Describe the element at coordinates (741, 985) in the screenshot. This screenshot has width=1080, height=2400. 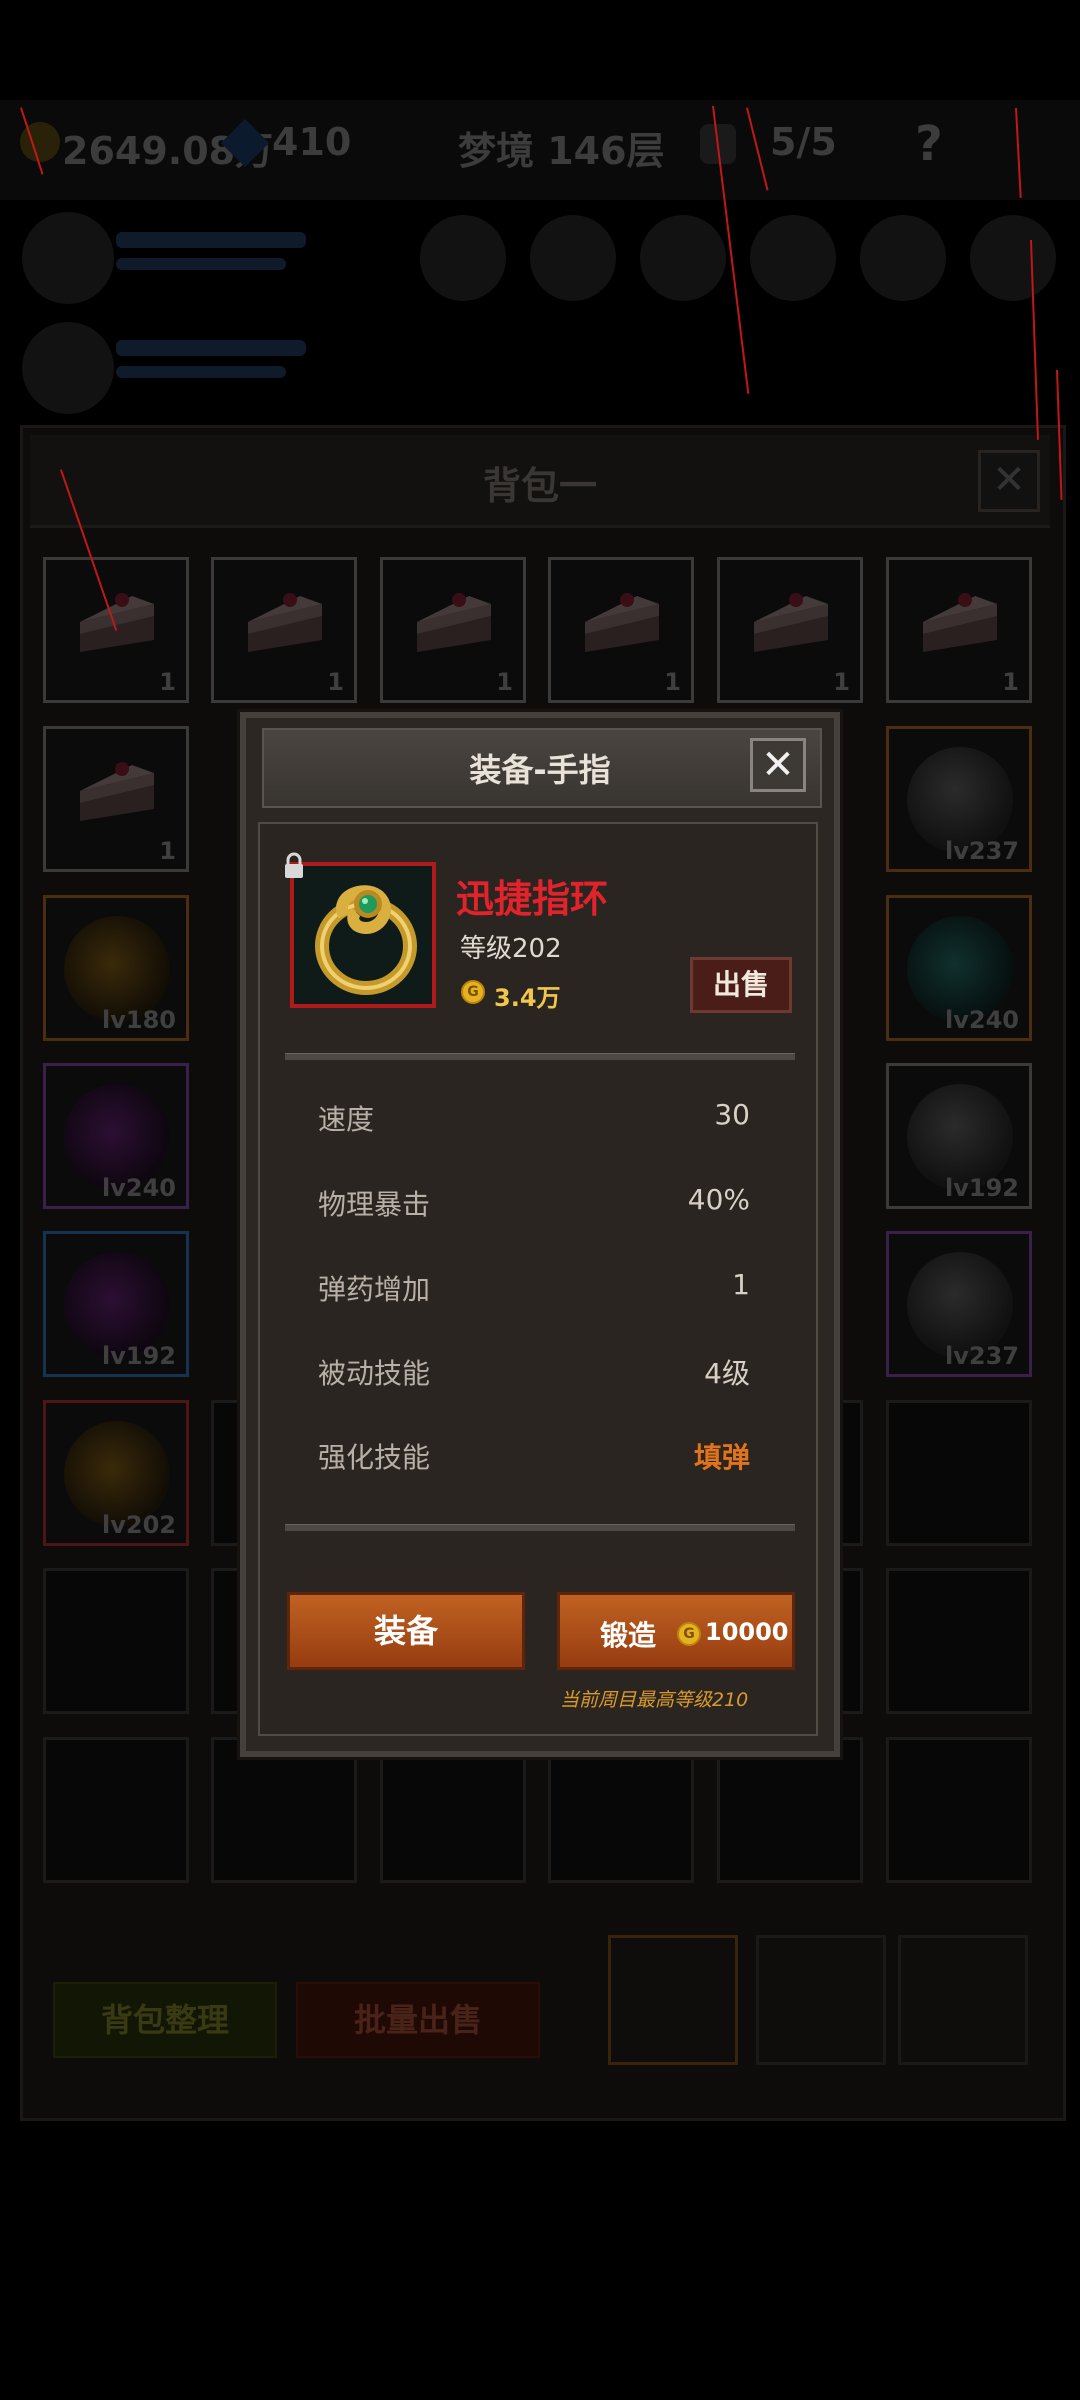
I see `sell-button: 出售` at that location.